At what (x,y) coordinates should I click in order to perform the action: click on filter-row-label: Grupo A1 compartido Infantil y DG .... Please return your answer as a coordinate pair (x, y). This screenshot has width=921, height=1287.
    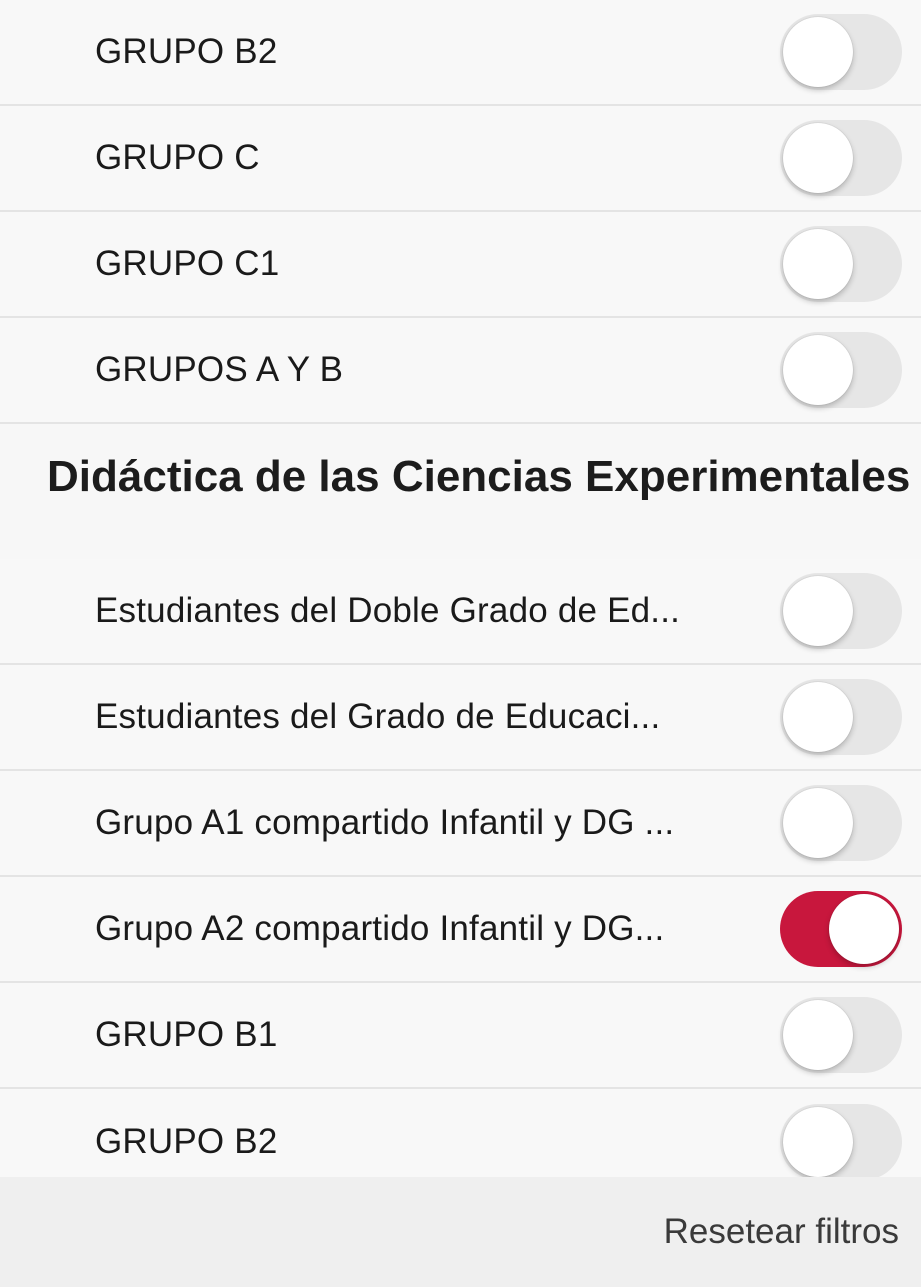
    Looking at the image, I should click on (385, 822).